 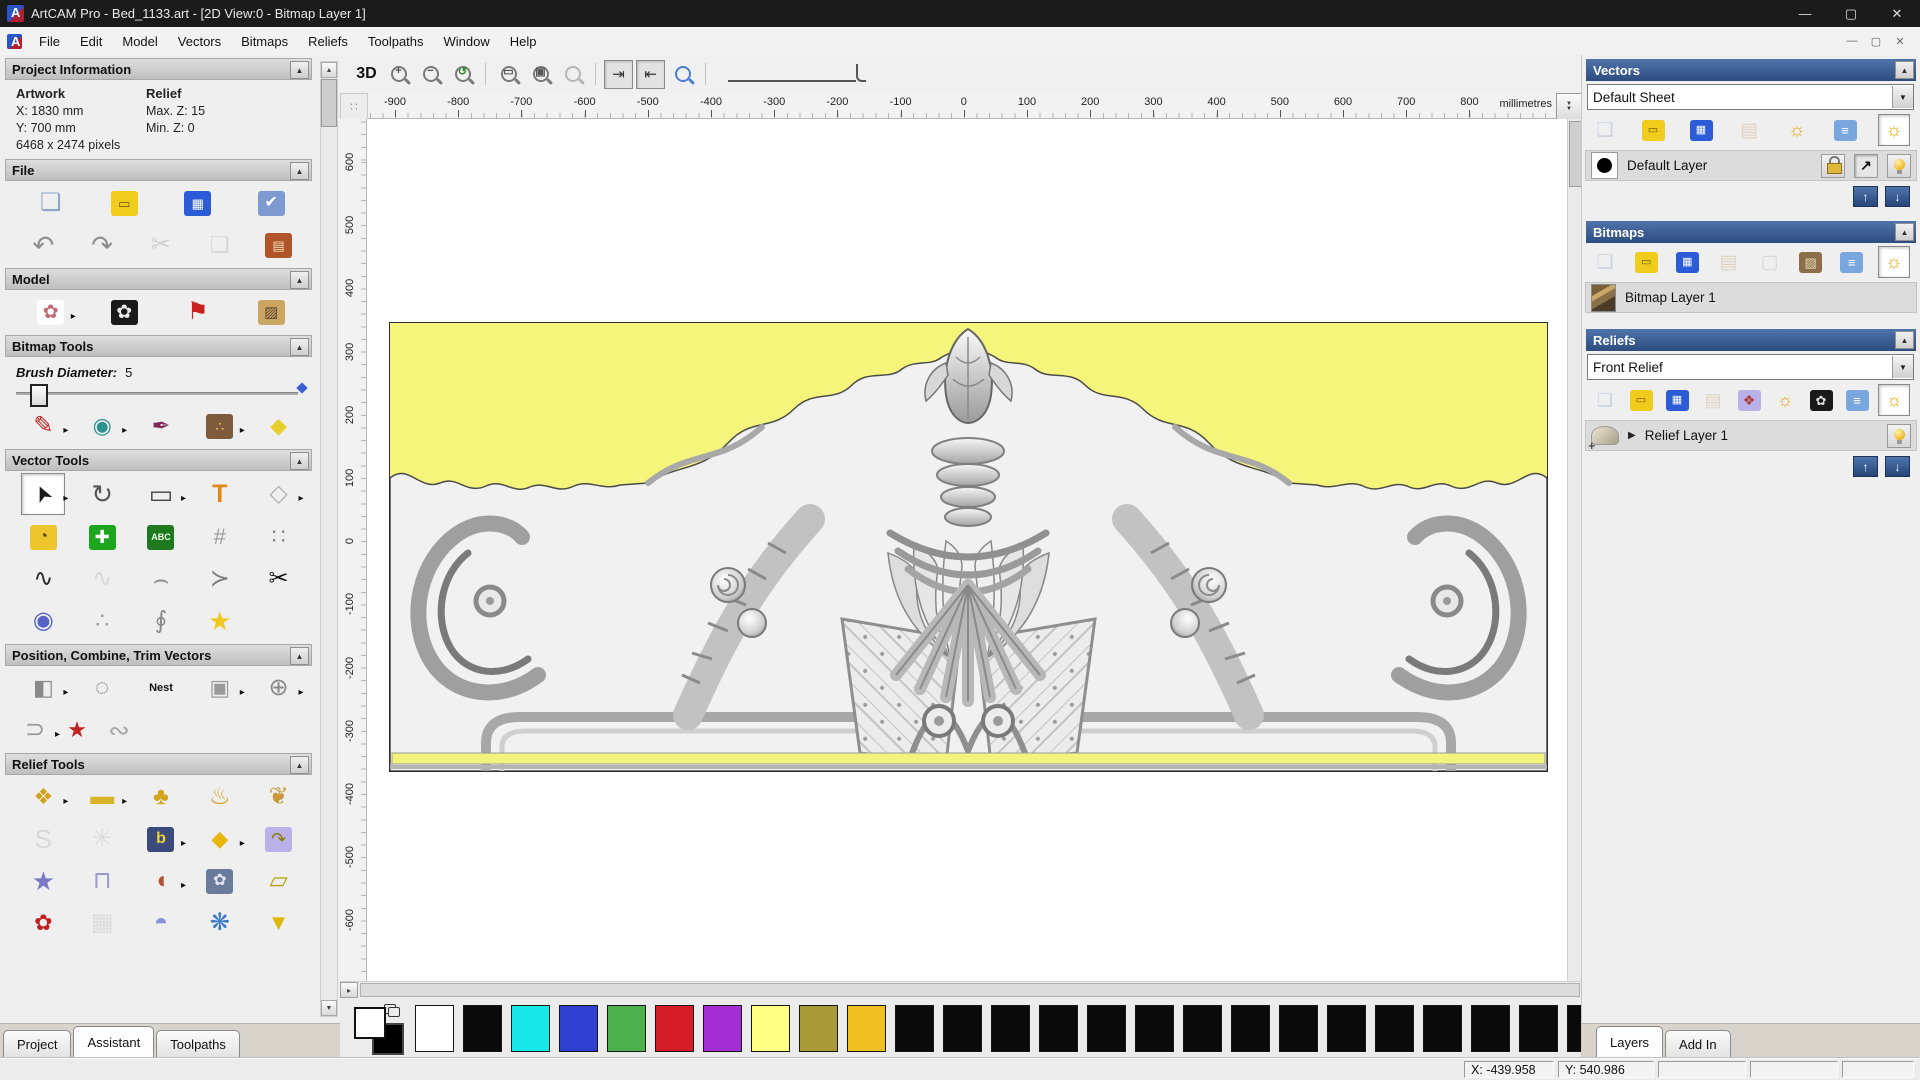 What do you see at coordinates (124, 203) in the screenshot?
I see `open-model-icon: ▭` at bounding box center [124, 203].